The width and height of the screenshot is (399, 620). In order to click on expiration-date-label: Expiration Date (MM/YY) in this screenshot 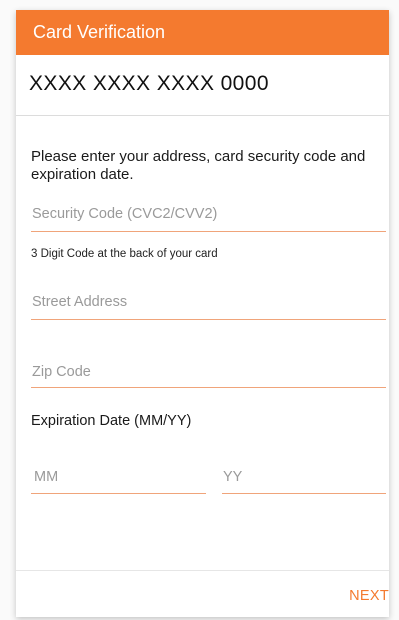, I will do `click(111, 421)`.